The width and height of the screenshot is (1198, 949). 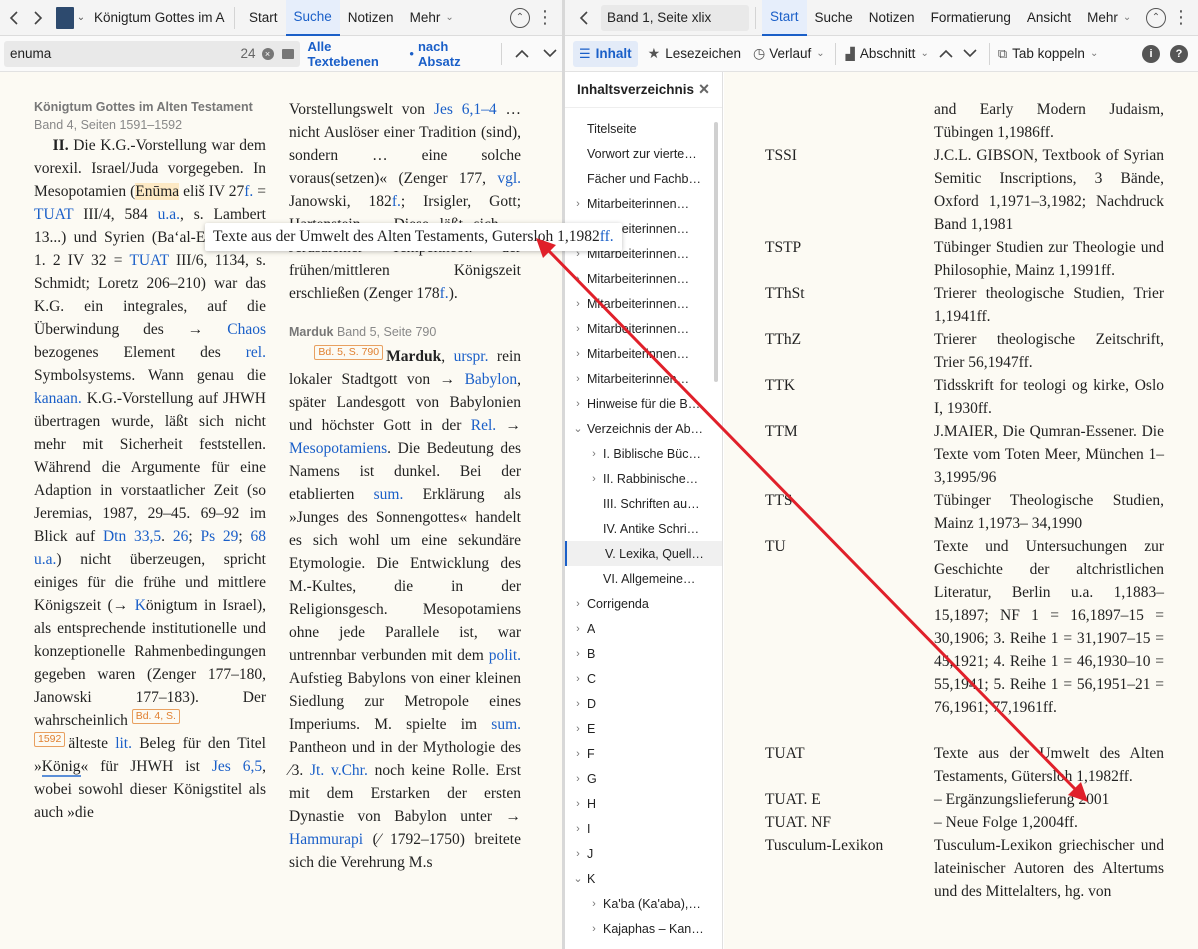 What do you see at coordinates (607, 237) in the screenshot?
I see `tooltip-link: ff.` at bounding box center [607, 237].